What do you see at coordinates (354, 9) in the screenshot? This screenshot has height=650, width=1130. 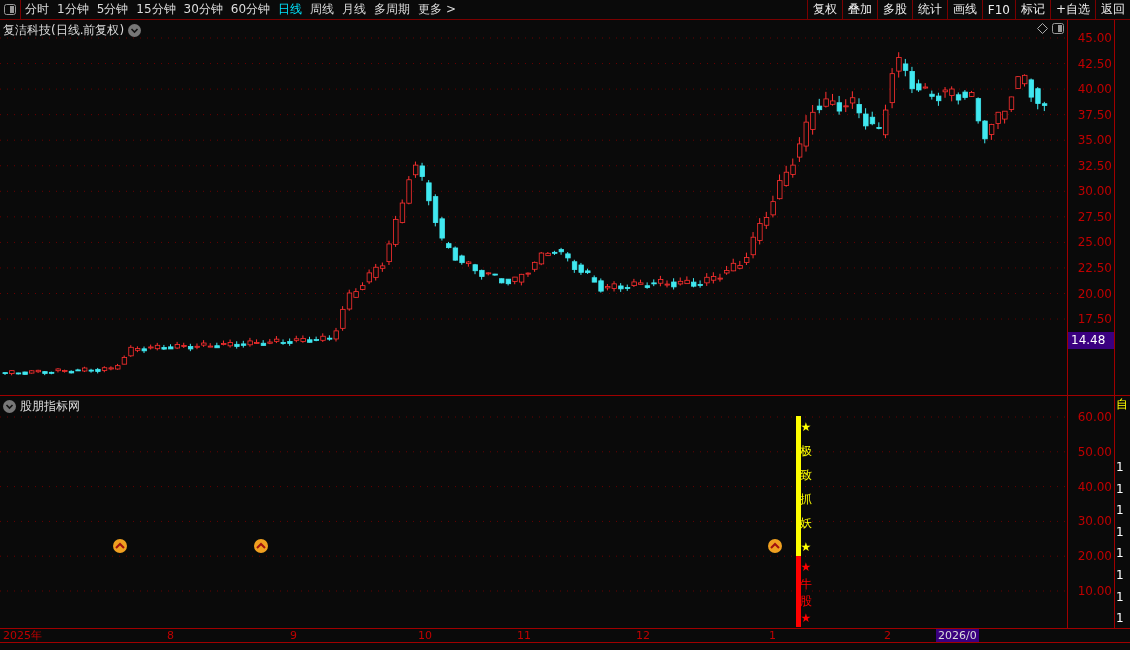 I see `period-tab: 月线` at bounding box center [354, 9].